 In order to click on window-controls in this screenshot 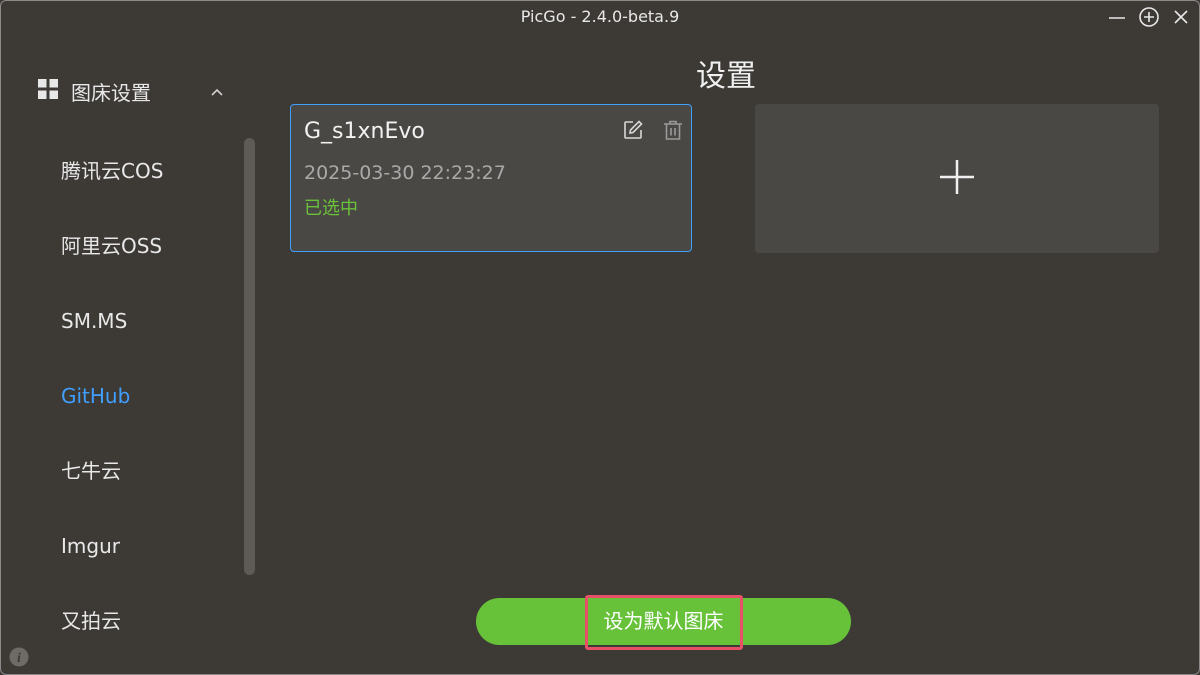, I will do `click(1149, 17)`.